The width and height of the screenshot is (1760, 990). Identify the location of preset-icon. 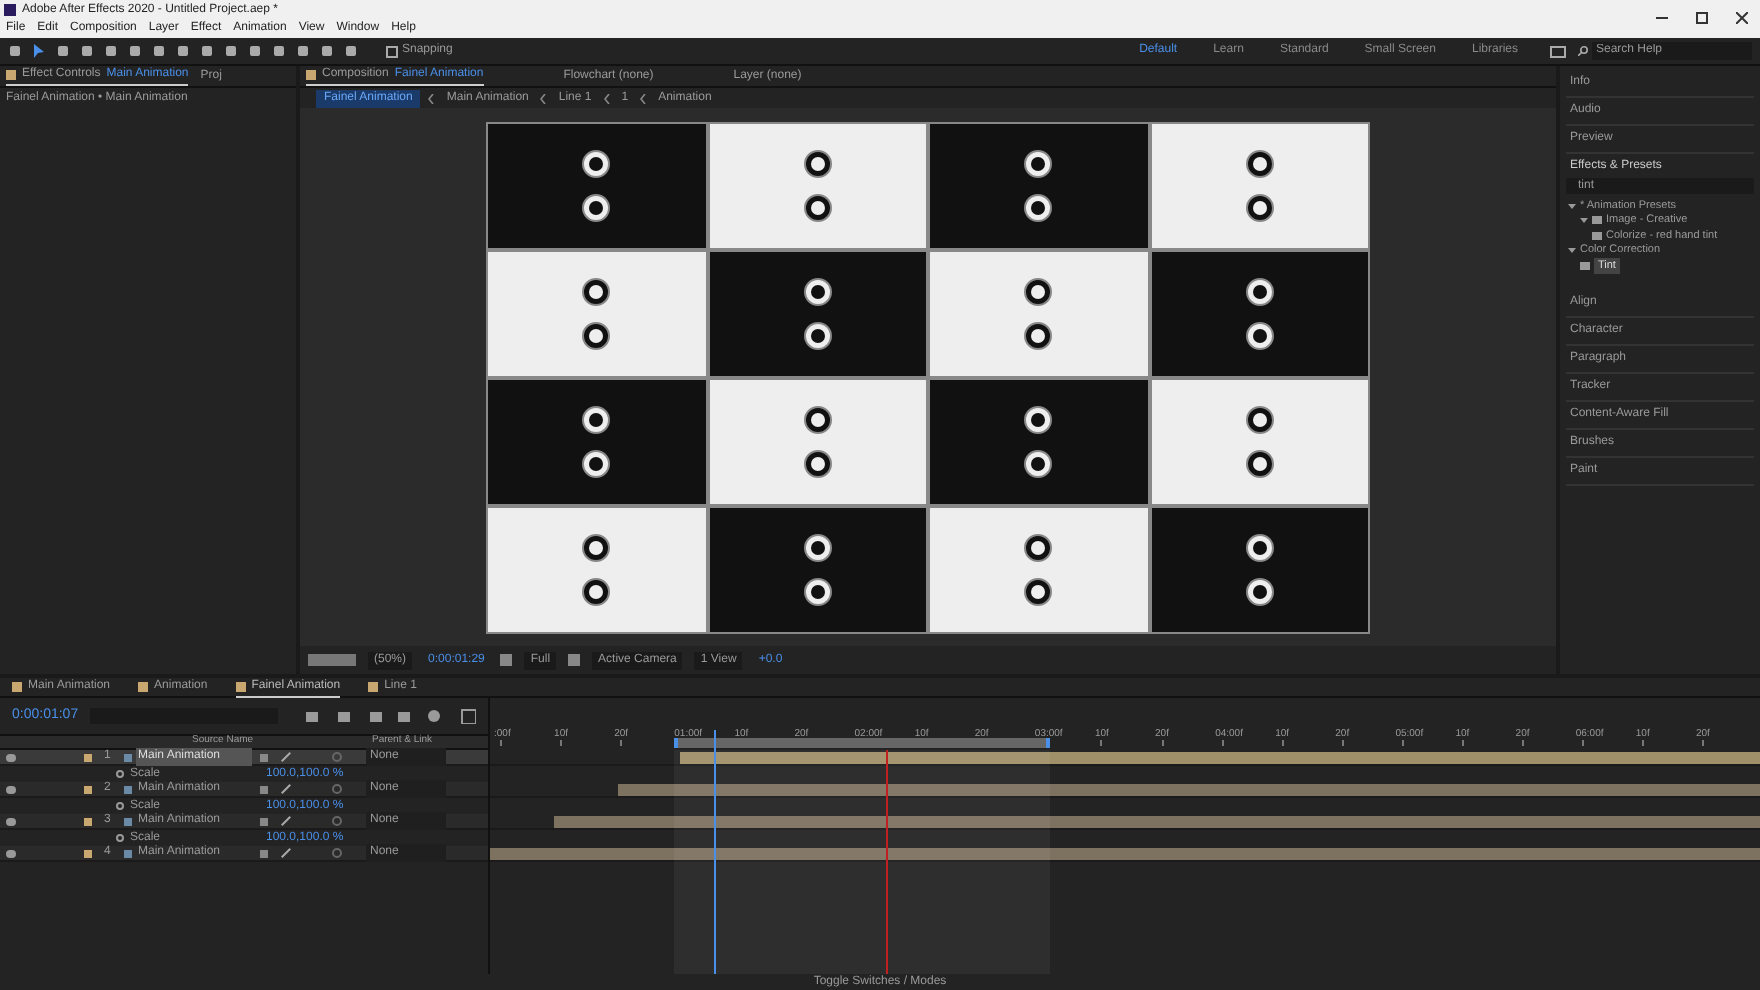
(1585, 265).